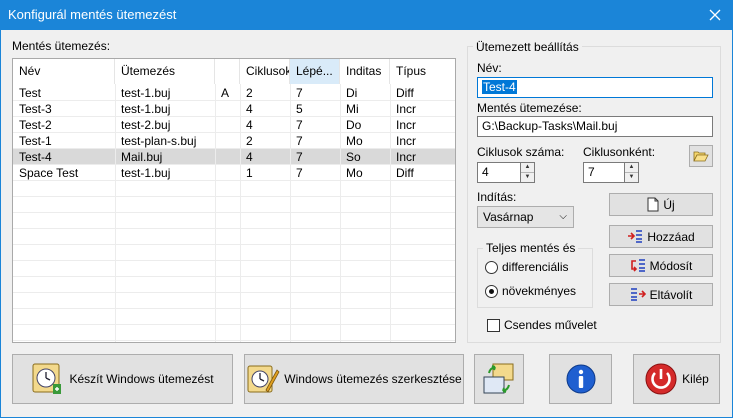 The image size is (733, 418). Describe the element at coordinates (595, 126) in the screenshot. I see `schedule-field: G:\Backup-Tasks\Mail.buj` at that location.